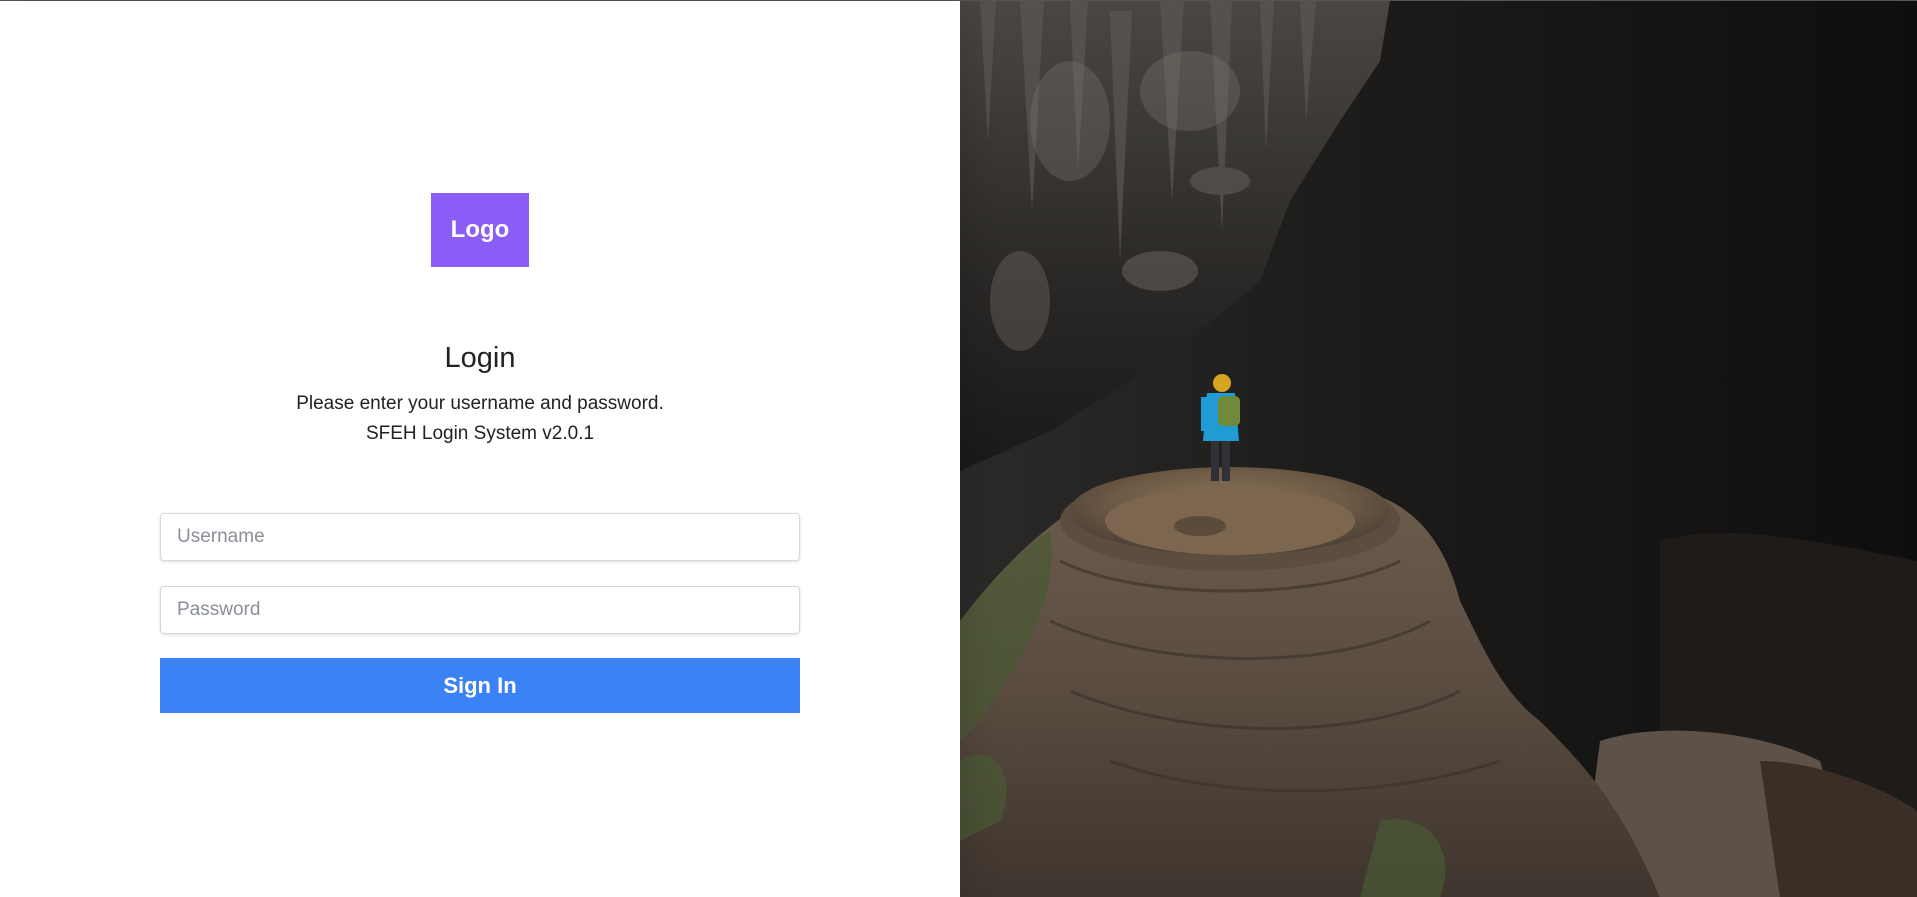 This screenshot has width=1917, height=897. What do you see at coordinates (480, 230) in the screenshot?
I see `logo: Logo` at bounding box center [480, 230].